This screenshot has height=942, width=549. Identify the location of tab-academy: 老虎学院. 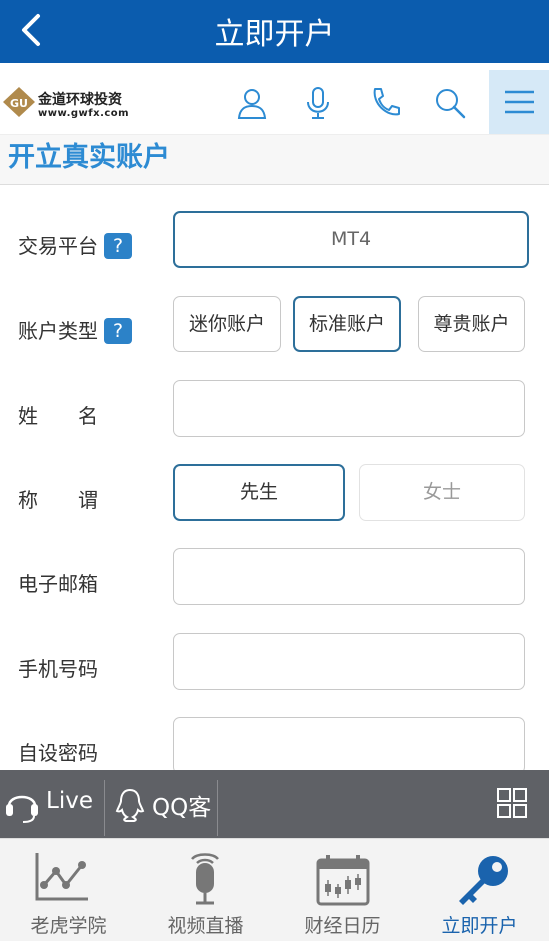
(68, 890).